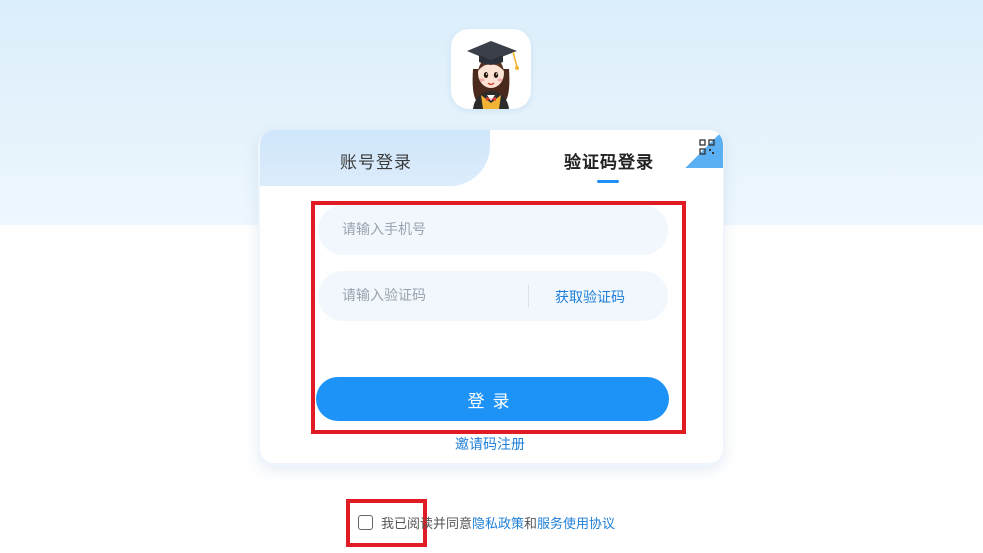 Image resolution: width=983 pixels, height=553 pixels. Describe the element at coordinates (427, 524) in the screenshot. I see `agreement-prefix: 我已阅读并同意` at that location.